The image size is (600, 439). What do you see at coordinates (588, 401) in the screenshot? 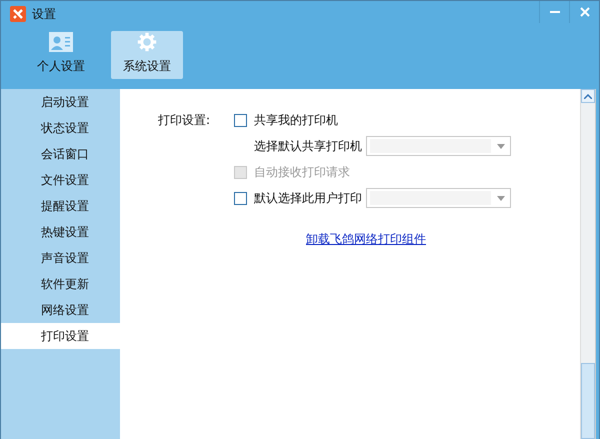
I see `scroll-thumb` at bounding box center [588, 401].